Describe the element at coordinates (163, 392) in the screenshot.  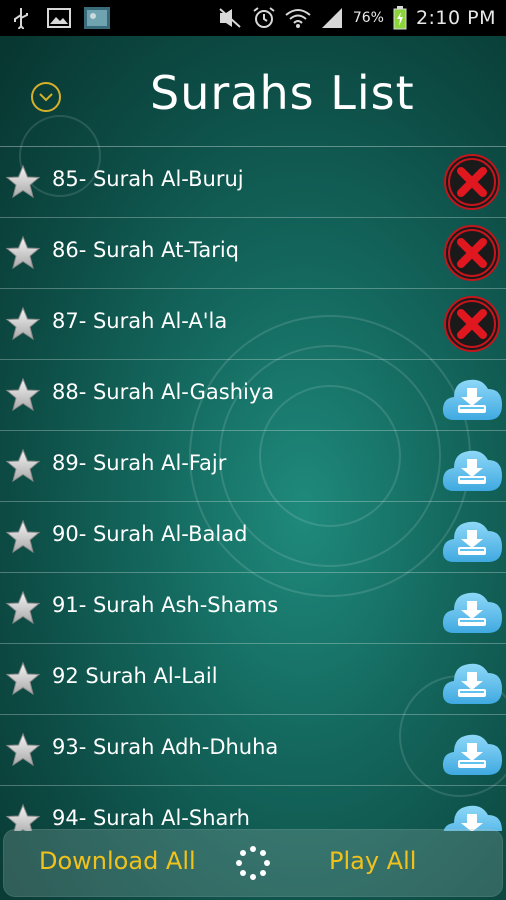
I see `surah-label: 88- Surah Al-Gashiya` at that location.